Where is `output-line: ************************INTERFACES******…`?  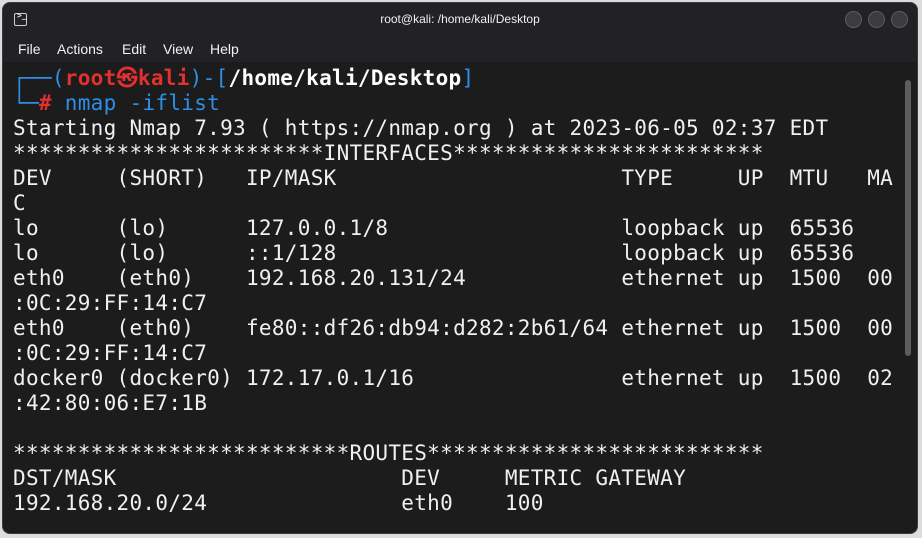
output-line: ************************INTERFACES******… is located at coordinates (388, 153).